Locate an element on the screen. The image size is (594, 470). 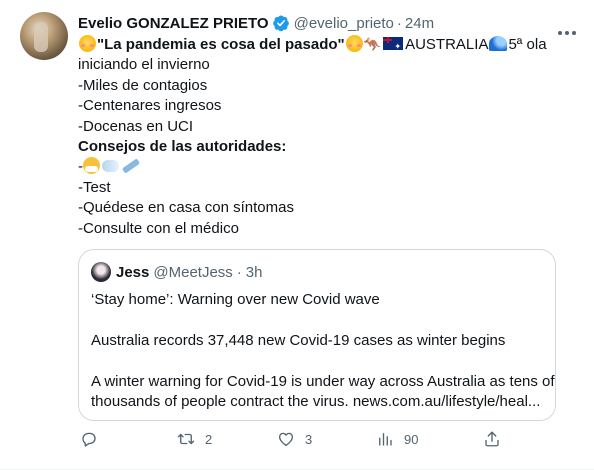
tweet-line-5: -Docenas en UCI is located at coordinates (136, 126).